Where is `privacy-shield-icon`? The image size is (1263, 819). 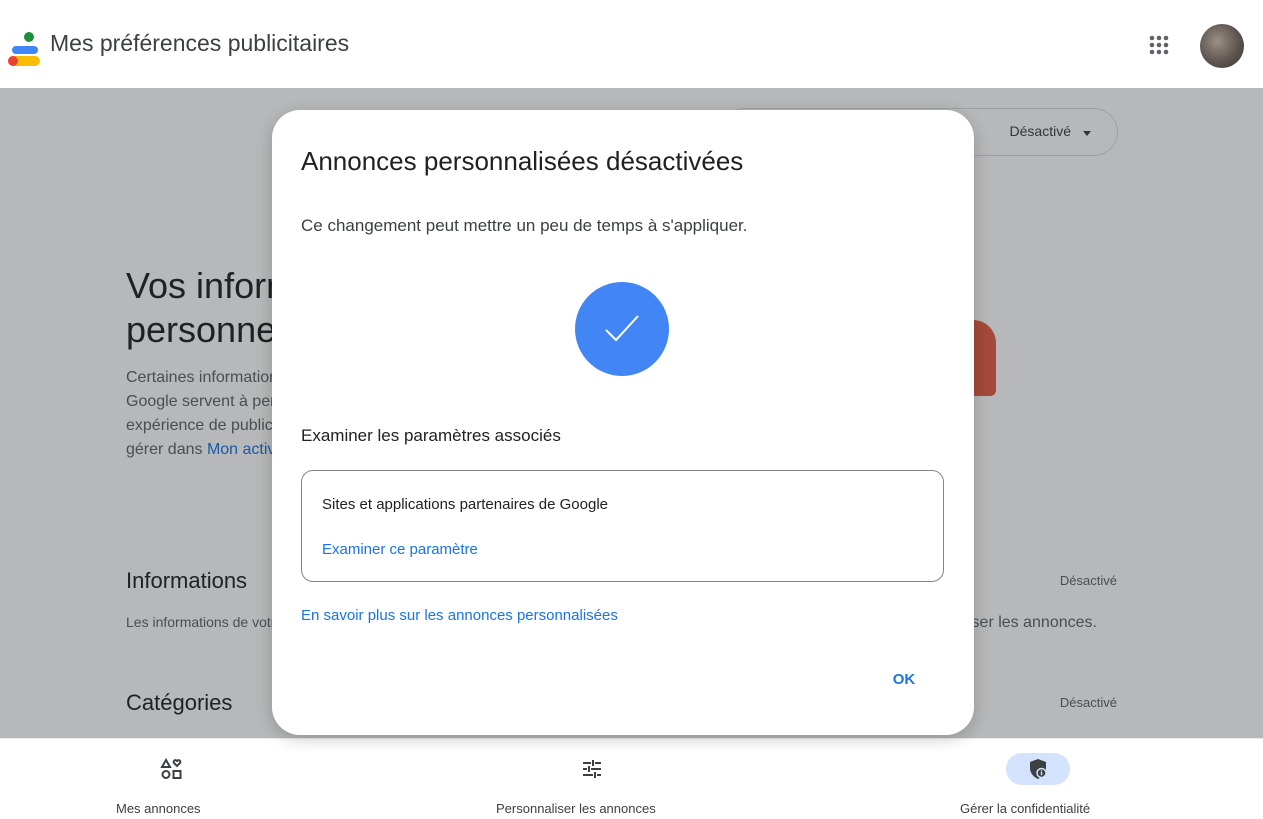 privacy-shield-icon is located at coordinates (1038, 769).